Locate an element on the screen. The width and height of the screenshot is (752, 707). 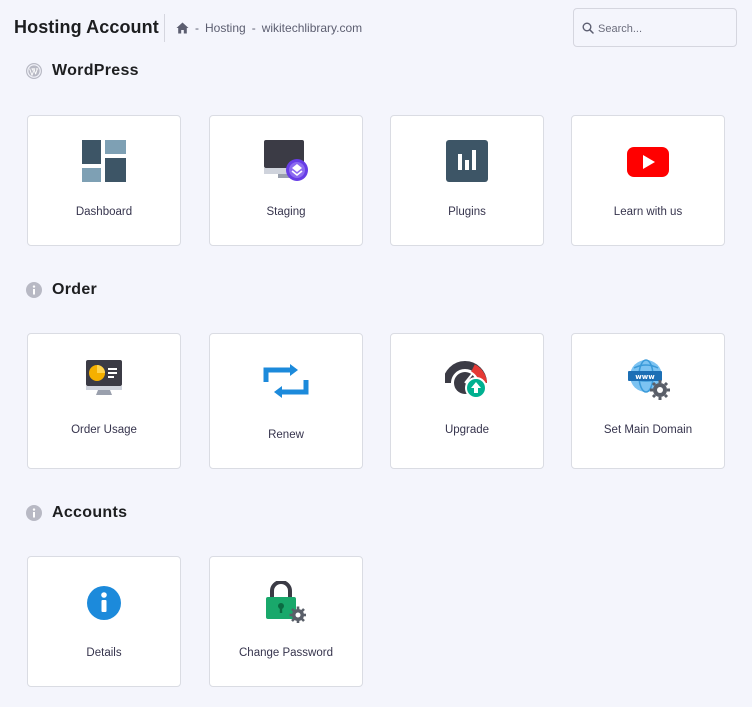
upgrade-card: Upgrade is located at coordinates (467, 401).